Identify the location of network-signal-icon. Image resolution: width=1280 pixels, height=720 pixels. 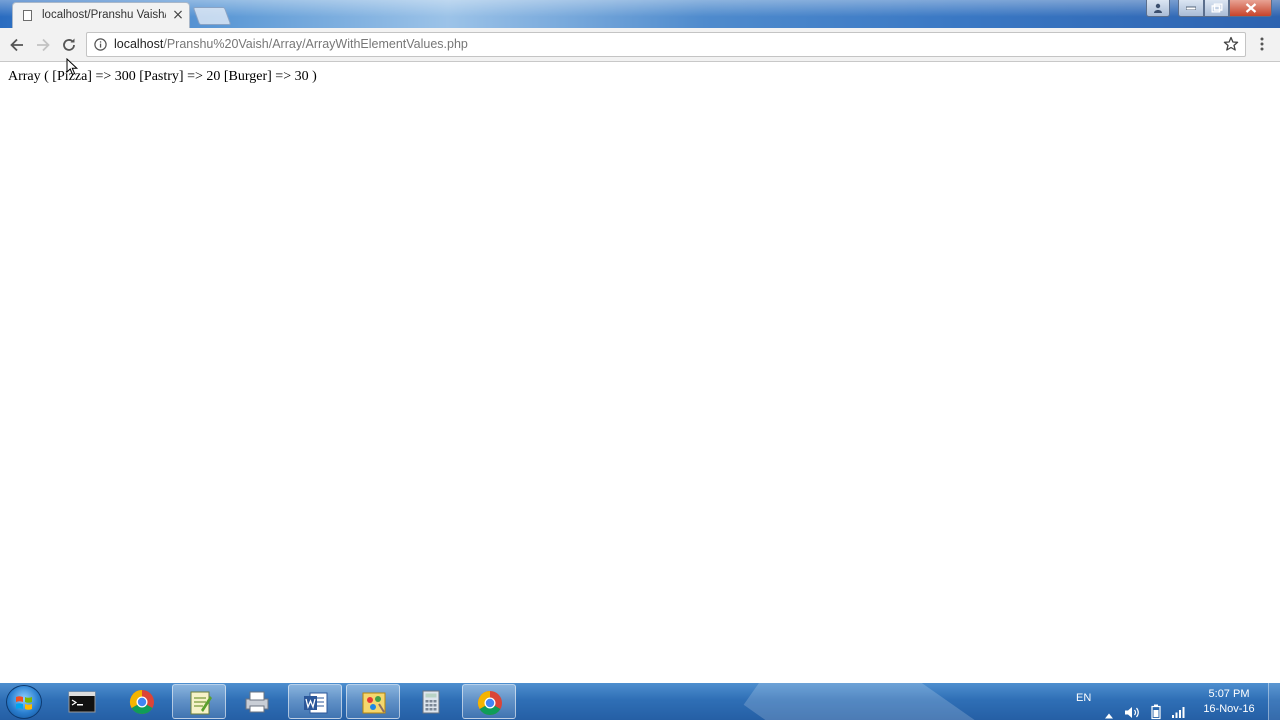
(1178, 707).